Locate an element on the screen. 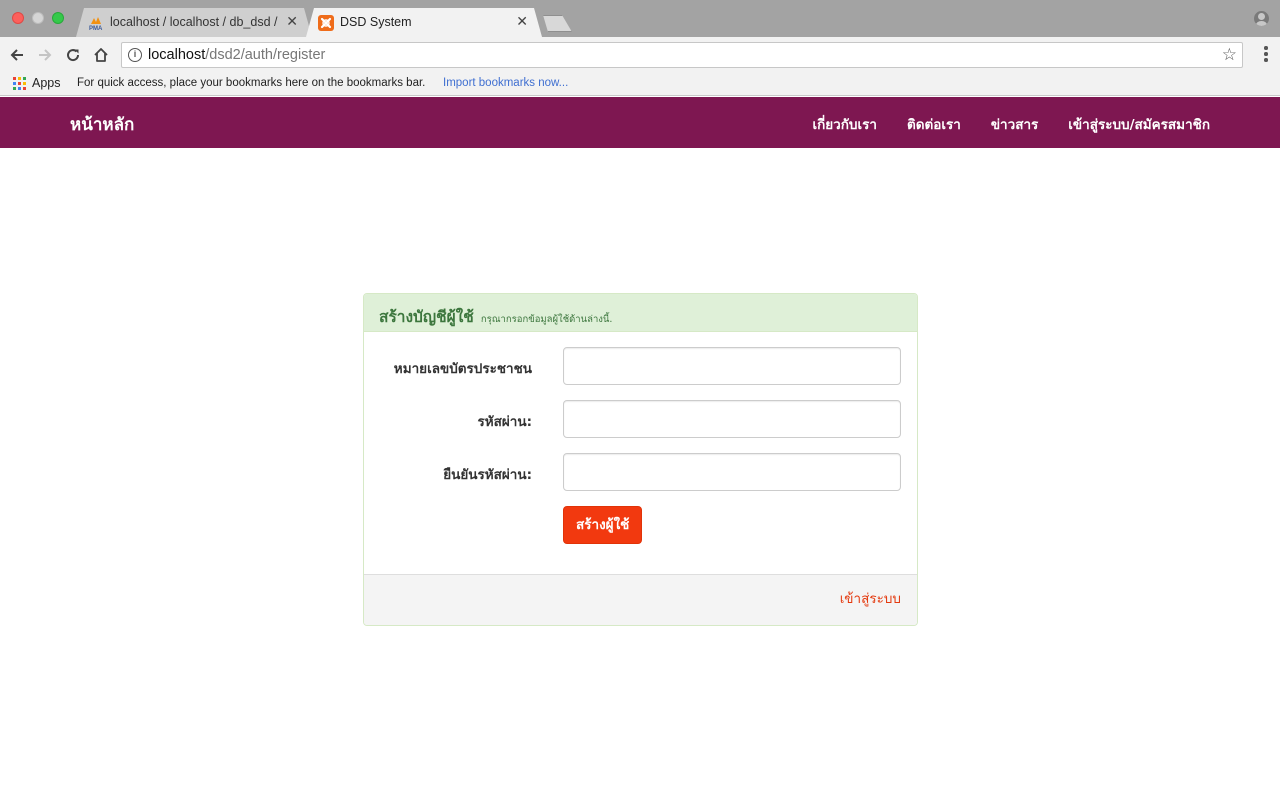 The width and height of the screenshot is (1280, 800). nav-link-contact: ติดต่อเรา is located at coordinates (934, 124).